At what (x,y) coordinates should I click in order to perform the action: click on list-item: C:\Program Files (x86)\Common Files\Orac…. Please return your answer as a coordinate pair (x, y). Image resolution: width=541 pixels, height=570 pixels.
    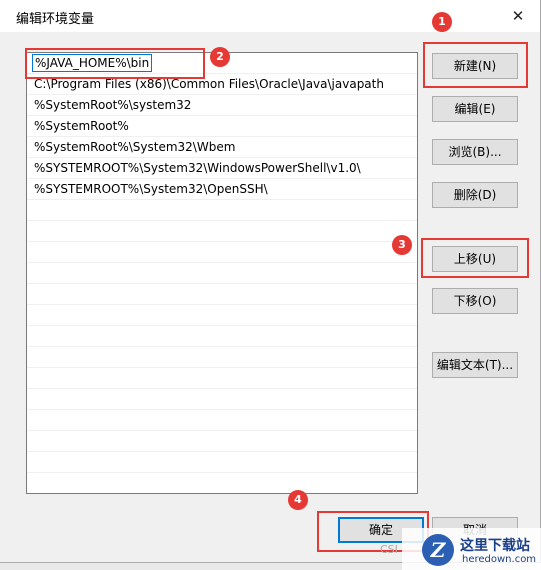
    Looking at the image, I should click on (222, 84).